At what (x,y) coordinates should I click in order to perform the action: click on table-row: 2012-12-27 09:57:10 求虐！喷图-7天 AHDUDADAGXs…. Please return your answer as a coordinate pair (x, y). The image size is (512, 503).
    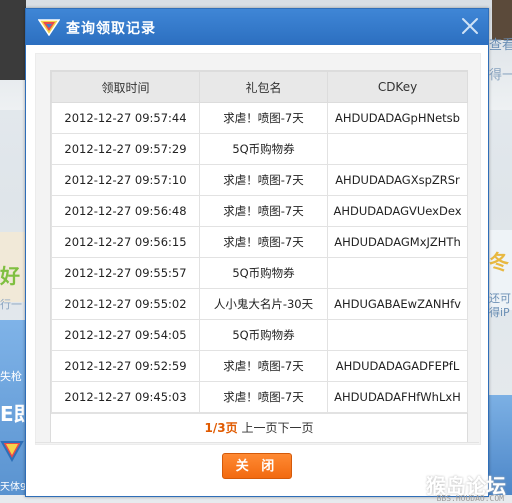
    Looking at the image, I should click on (259, 180).